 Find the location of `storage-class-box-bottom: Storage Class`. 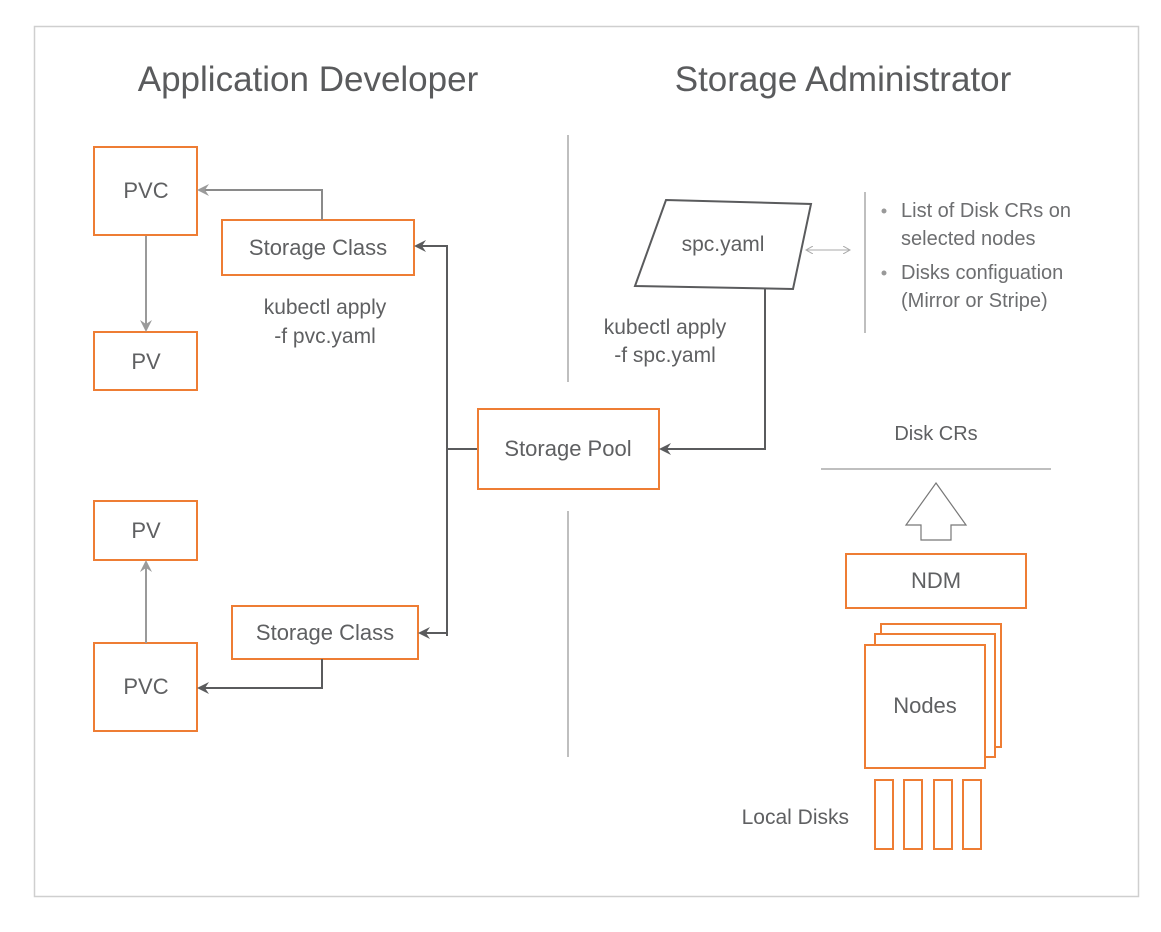

storage-class-box-bottom: Storage Class is located at coordinates (325, 632).